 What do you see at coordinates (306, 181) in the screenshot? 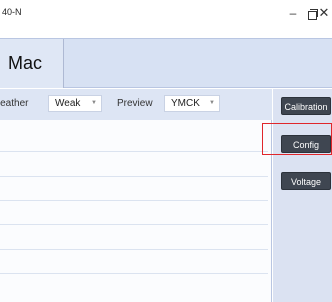
I see `voltage-button: Voltage` at bounding box center [306, 181].